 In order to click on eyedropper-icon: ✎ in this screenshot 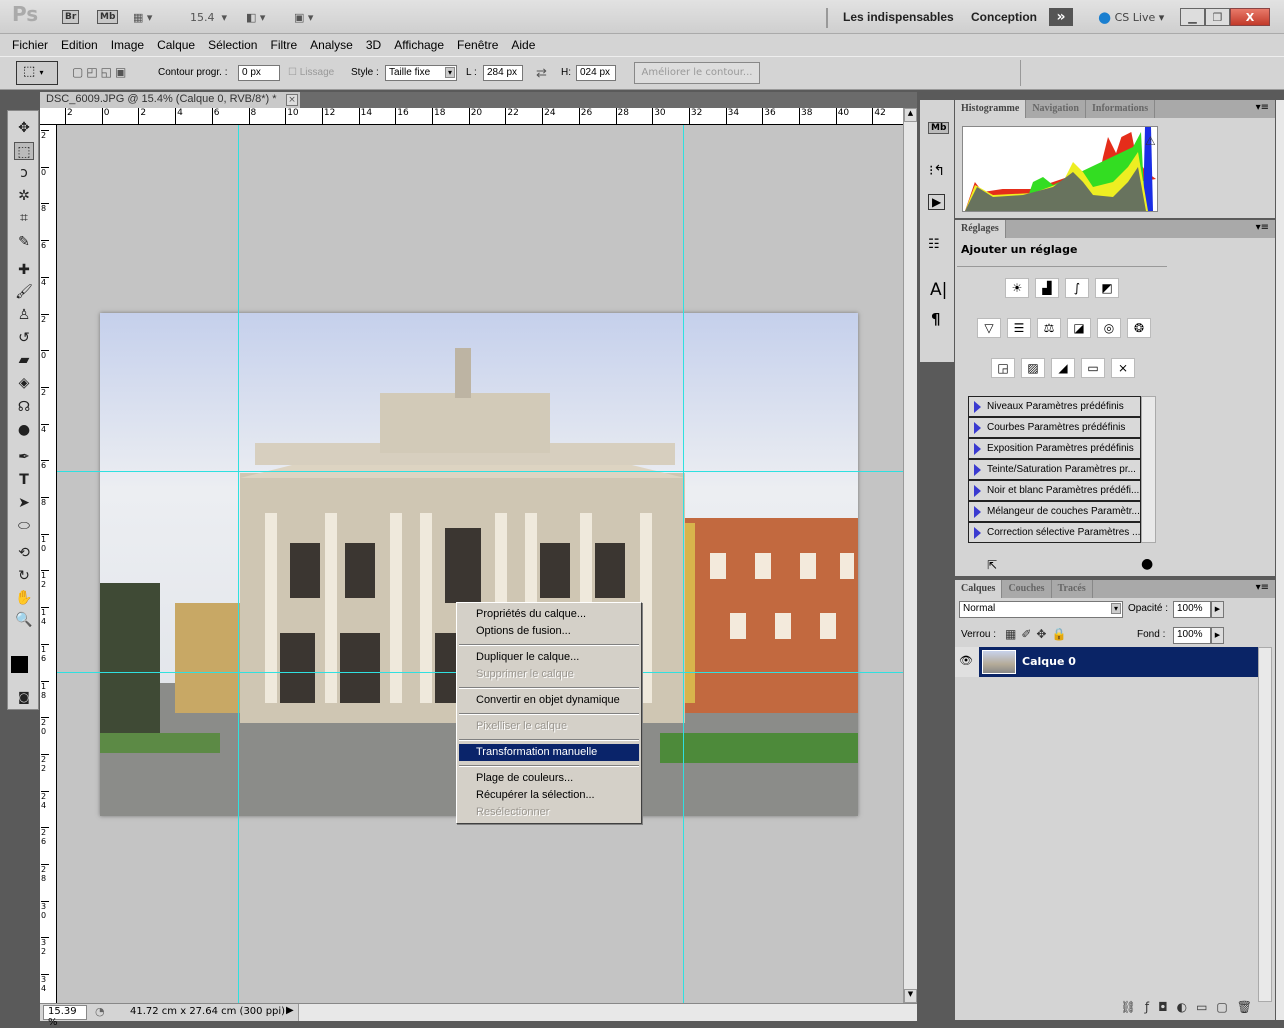, I will do `click(24, 242)`.